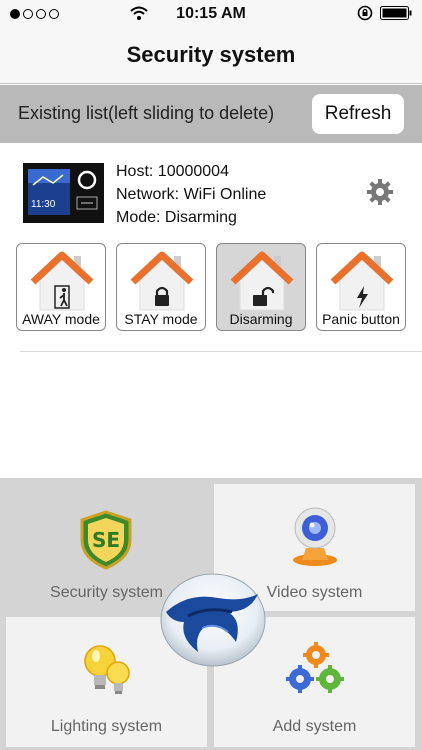  I want to click on list-hint: Existing list(left sliding to delete), so click(146, 113).